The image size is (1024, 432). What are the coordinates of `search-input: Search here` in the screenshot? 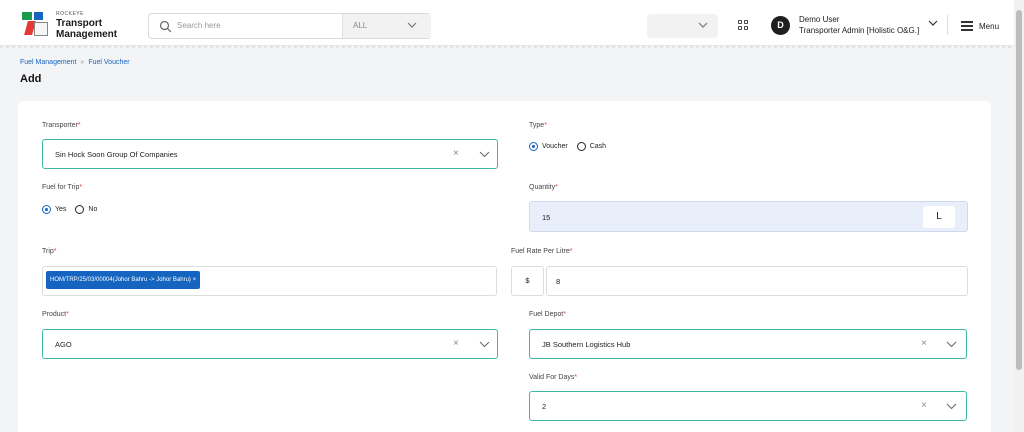 It's located at (199, 25).